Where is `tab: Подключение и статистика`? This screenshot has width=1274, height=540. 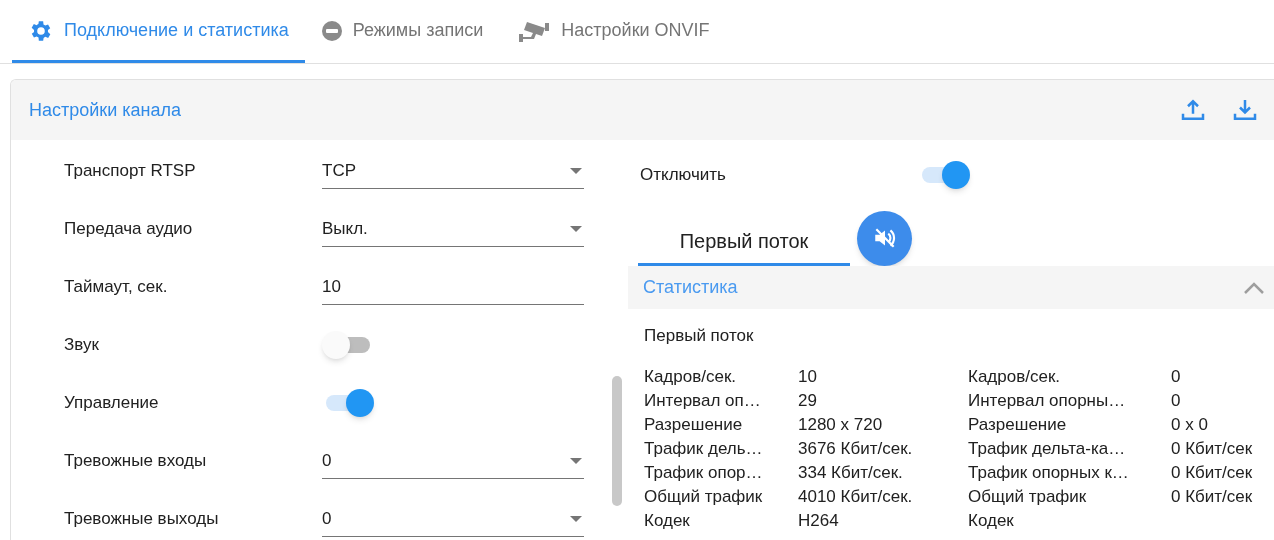 tab: Подключение и статистика is located at coordinates (158, 32).